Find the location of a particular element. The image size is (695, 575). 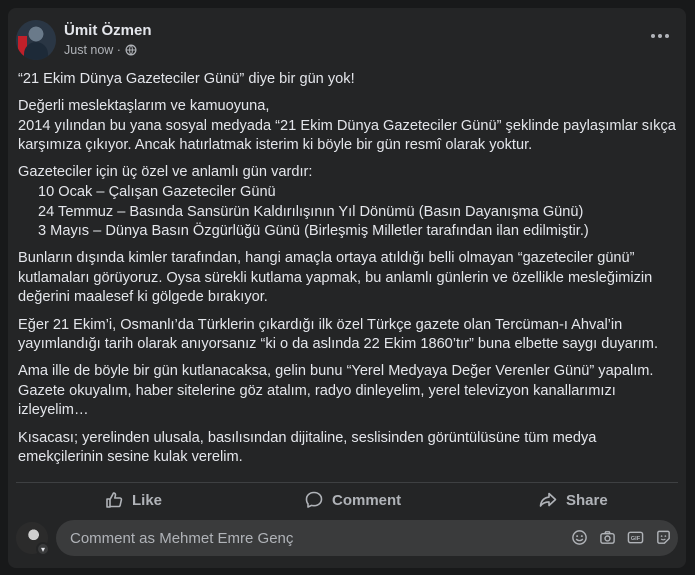

author-name: Ümit Özmen is located at coordinates (108, 30).